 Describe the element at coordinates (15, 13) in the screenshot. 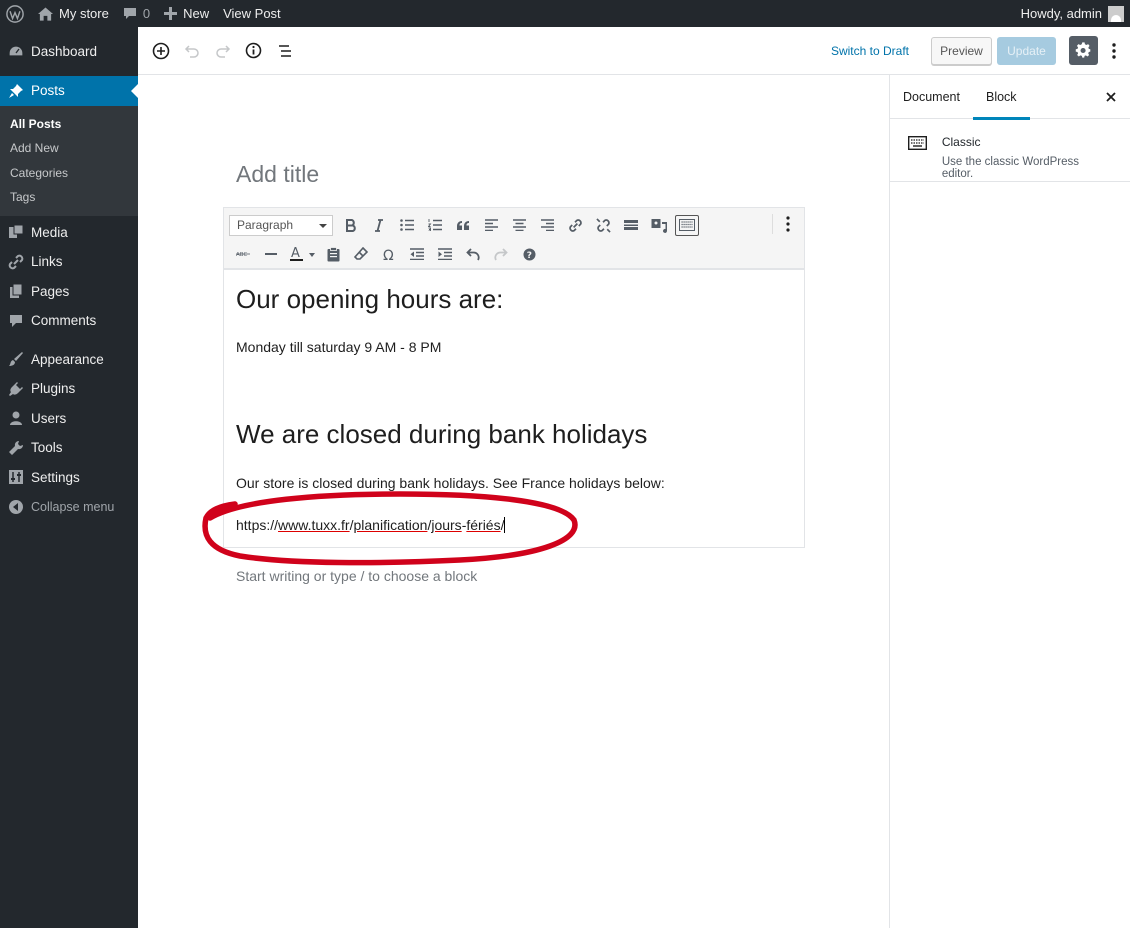

I see `wordpress-logo-icon` at that location.